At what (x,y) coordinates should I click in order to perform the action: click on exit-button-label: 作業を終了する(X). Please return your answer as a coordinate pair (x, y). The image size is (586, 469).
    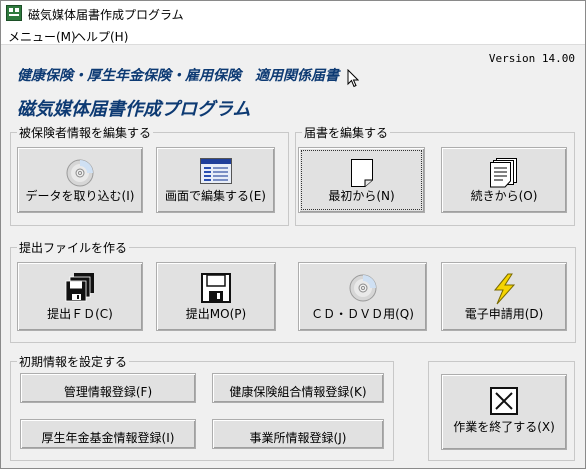
    Looking at the image, I should click on (504, 427).